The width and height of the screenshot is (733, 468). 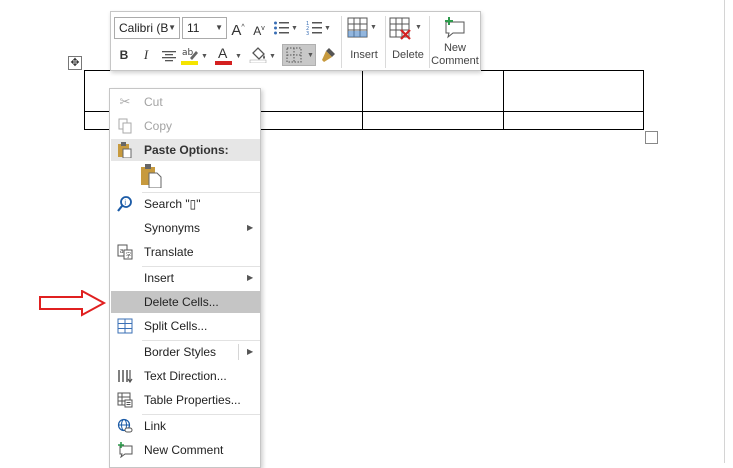 What do you see at coordinates (125, 150) in the screenshot?
I see `clipboard-icon` at bounding box center [125, 150].